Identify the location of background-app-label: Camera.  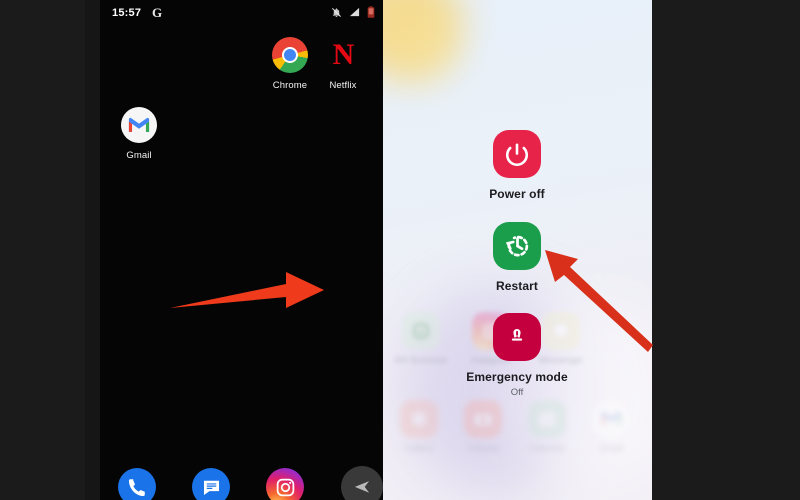
(482, 448).